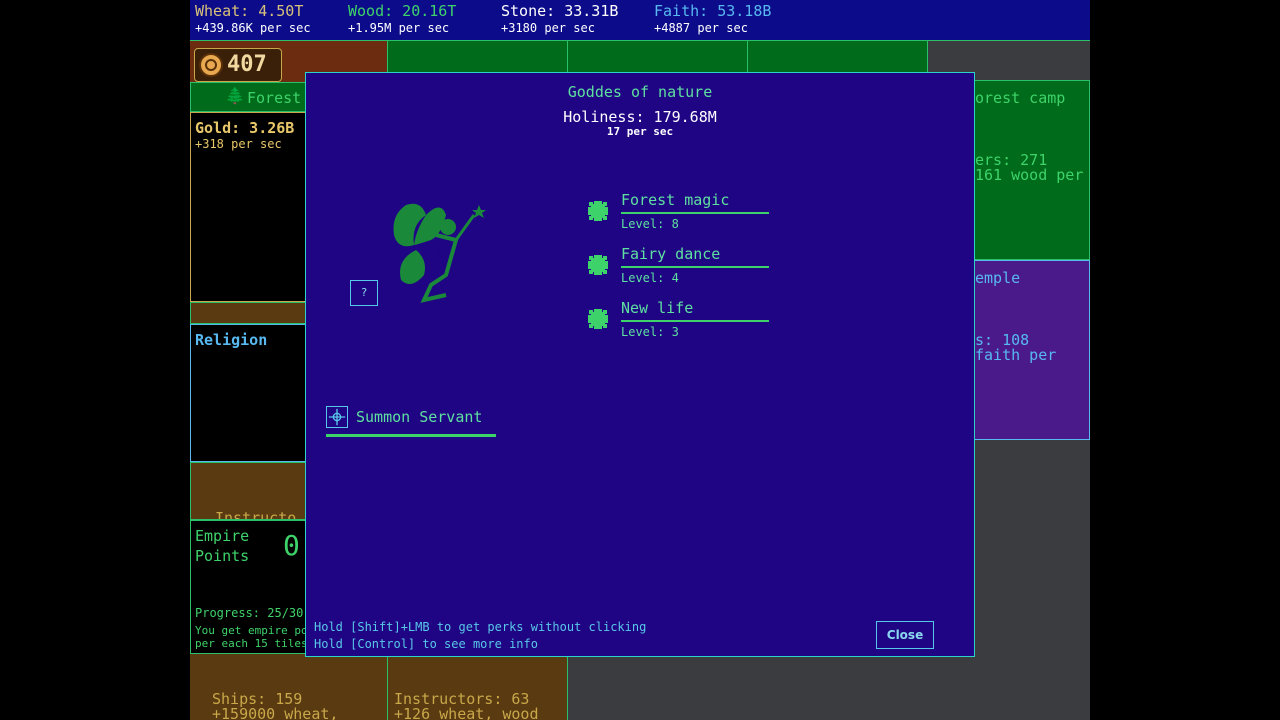 This screenshot has height=720, width=1280. What do you see at coordinates (256, 514) in the screenshot?
I see `instructor-partial-label: Instructo` at bounding box center [256, 514].